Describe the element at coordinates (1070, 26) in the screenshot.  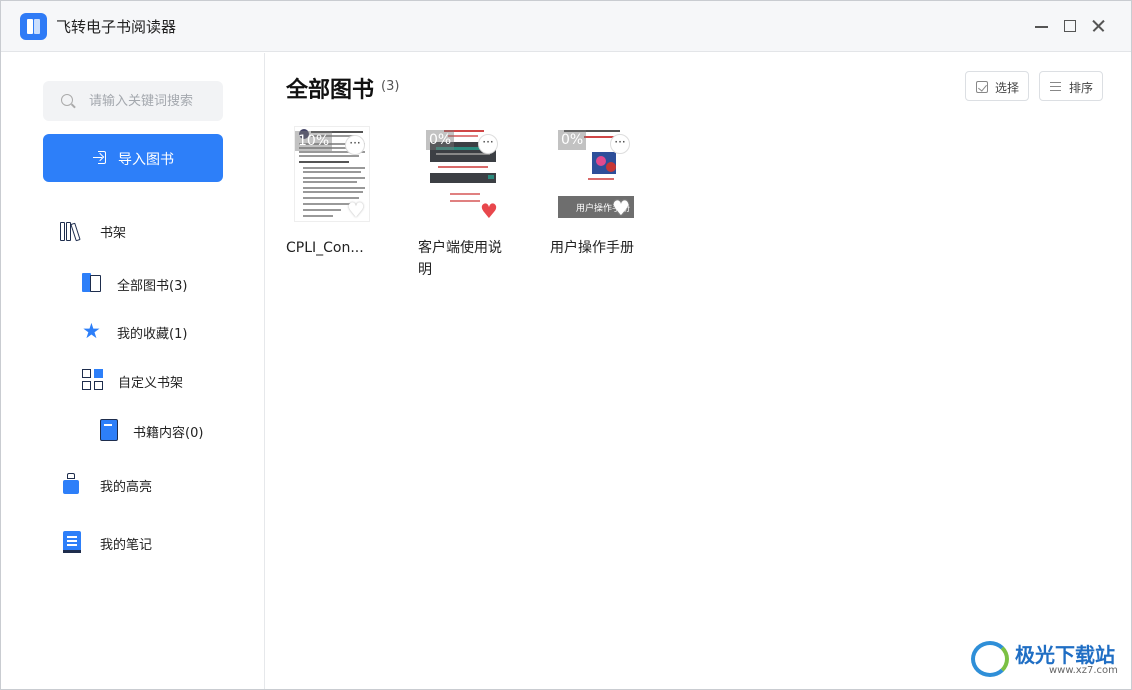
I see `maximize-button` at that location.